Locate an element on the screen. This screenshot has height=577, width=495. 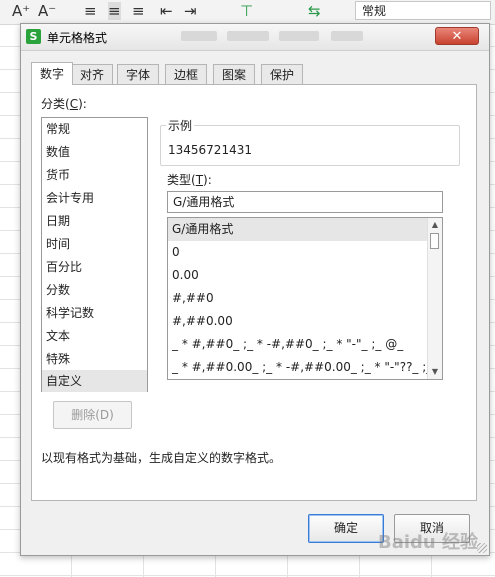
list-item: 货币 is located at coordinates (94, 175).